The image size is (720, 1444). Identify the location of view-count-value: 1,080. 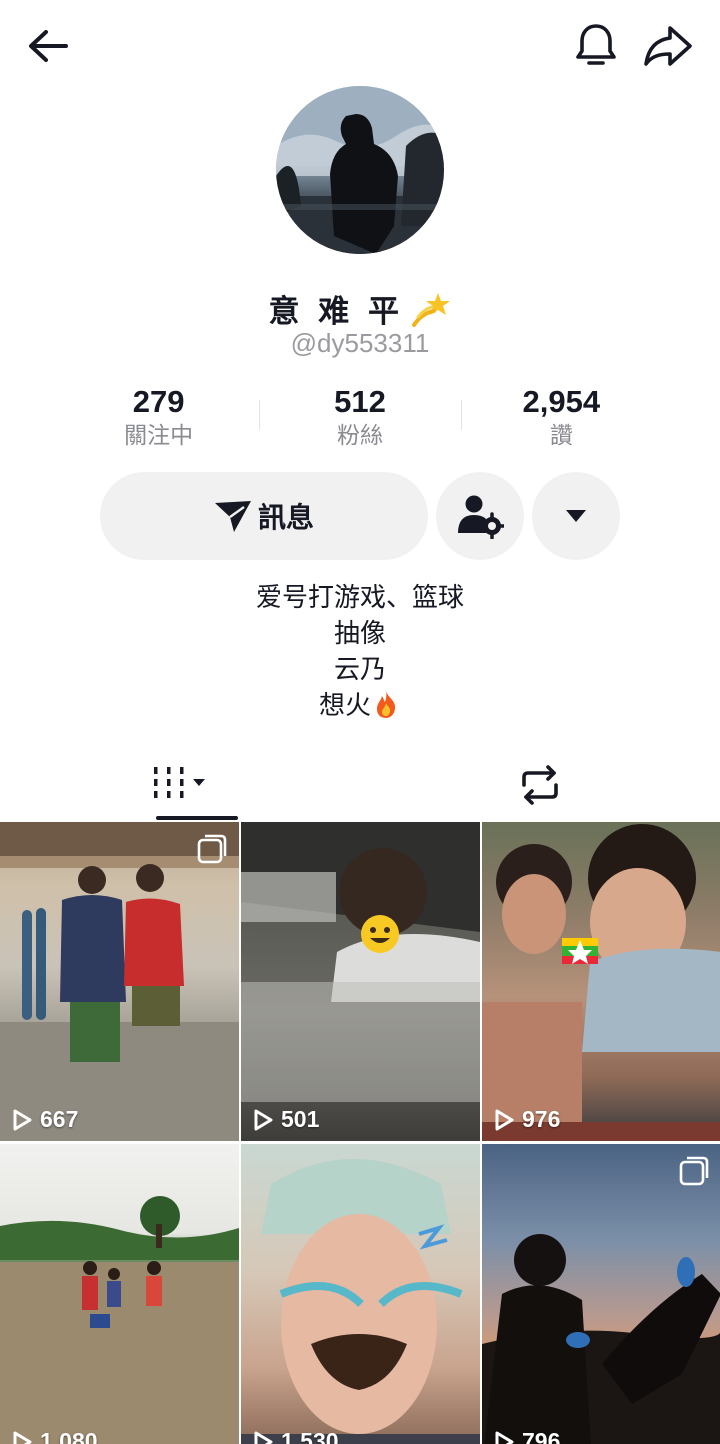
(69, 1436).